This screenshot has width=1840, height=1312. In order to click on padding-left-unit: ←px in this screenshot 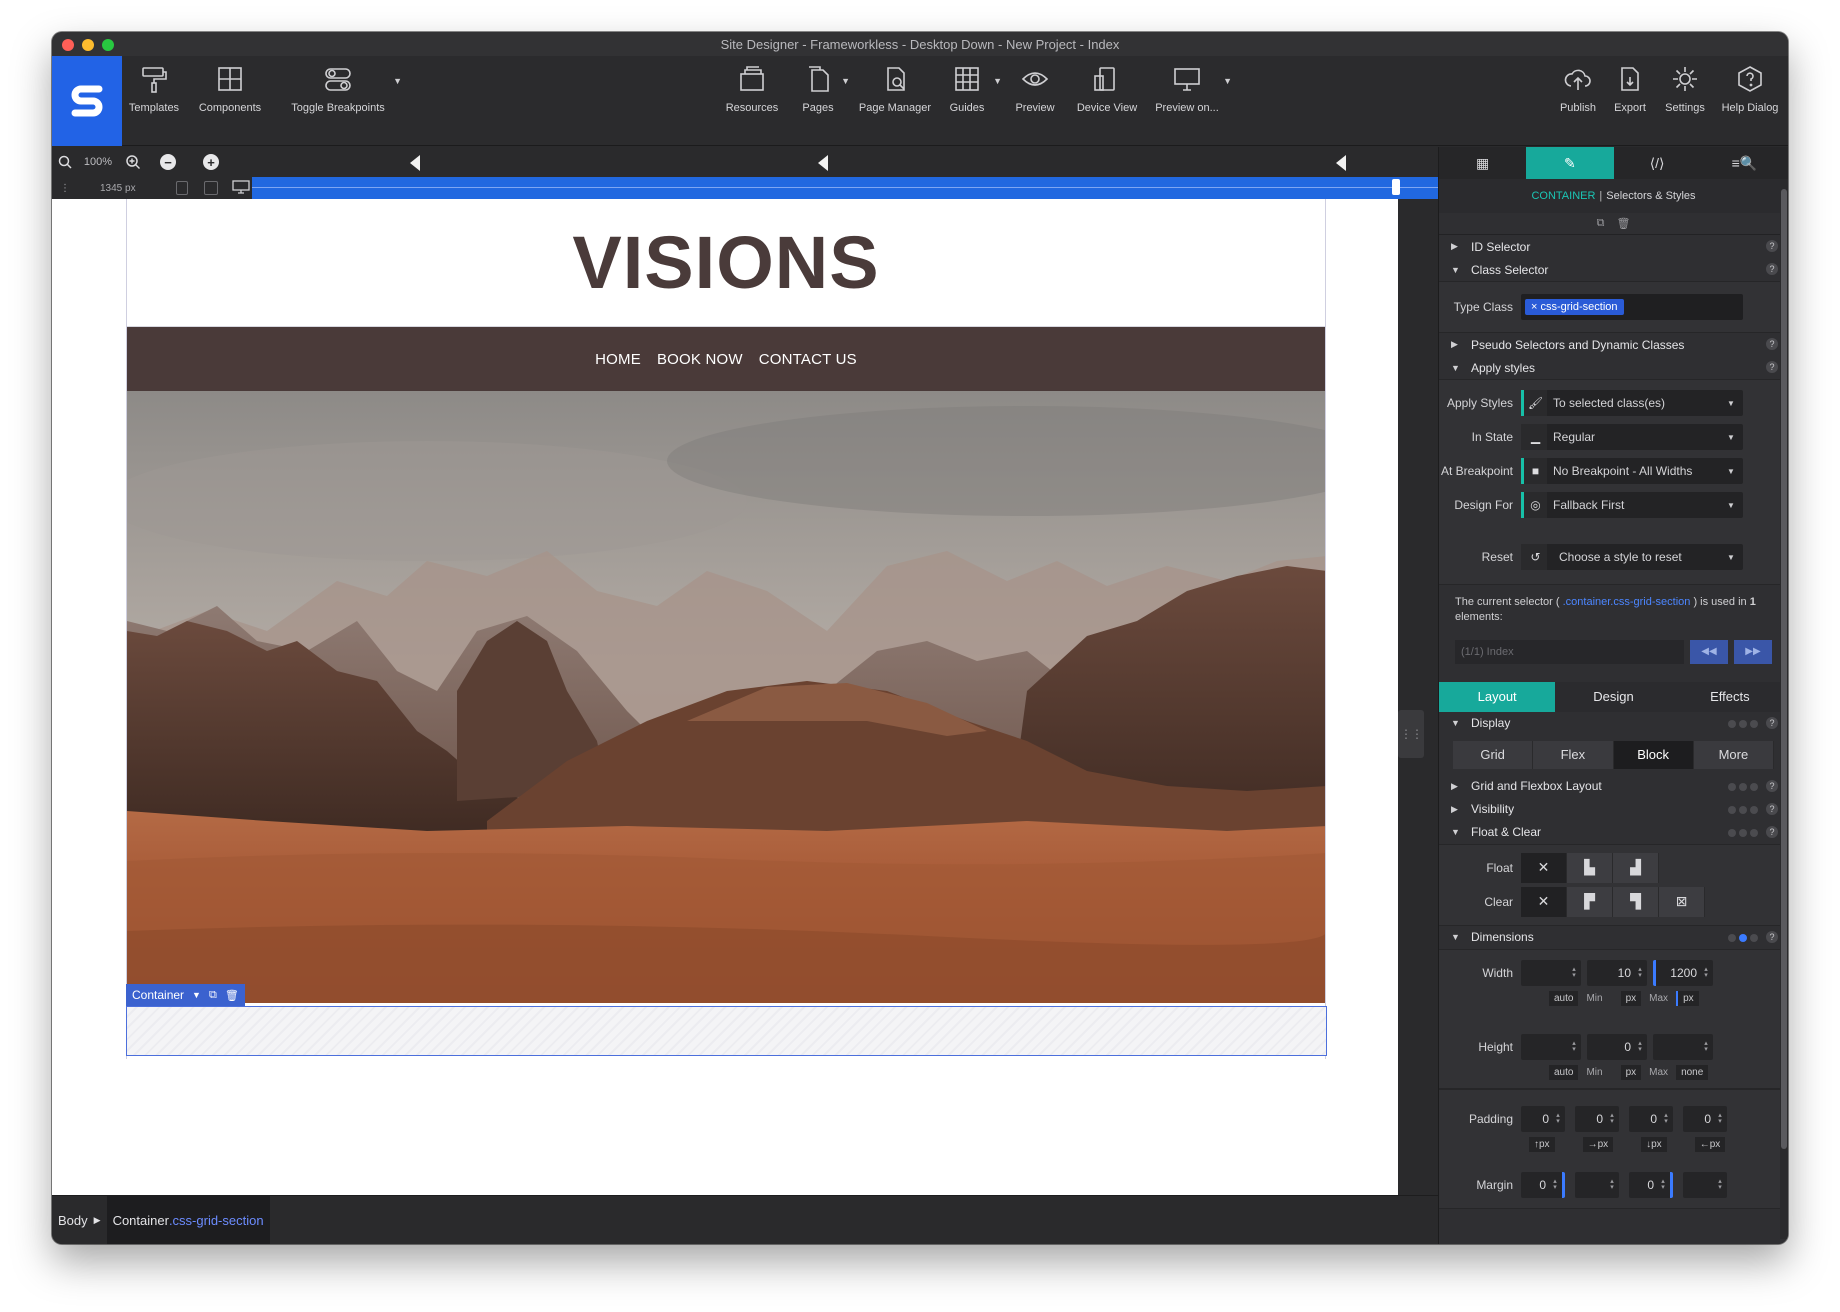, I will do `click(1710, 1145)`.